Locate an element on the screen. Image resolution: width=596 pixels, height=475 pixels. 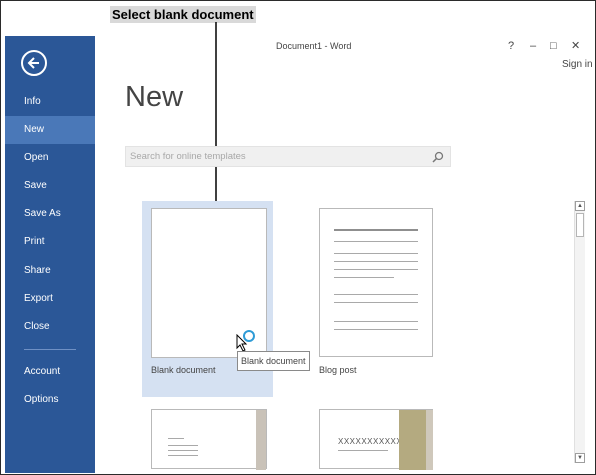
template-search-box is located at coordinates (288, 156).